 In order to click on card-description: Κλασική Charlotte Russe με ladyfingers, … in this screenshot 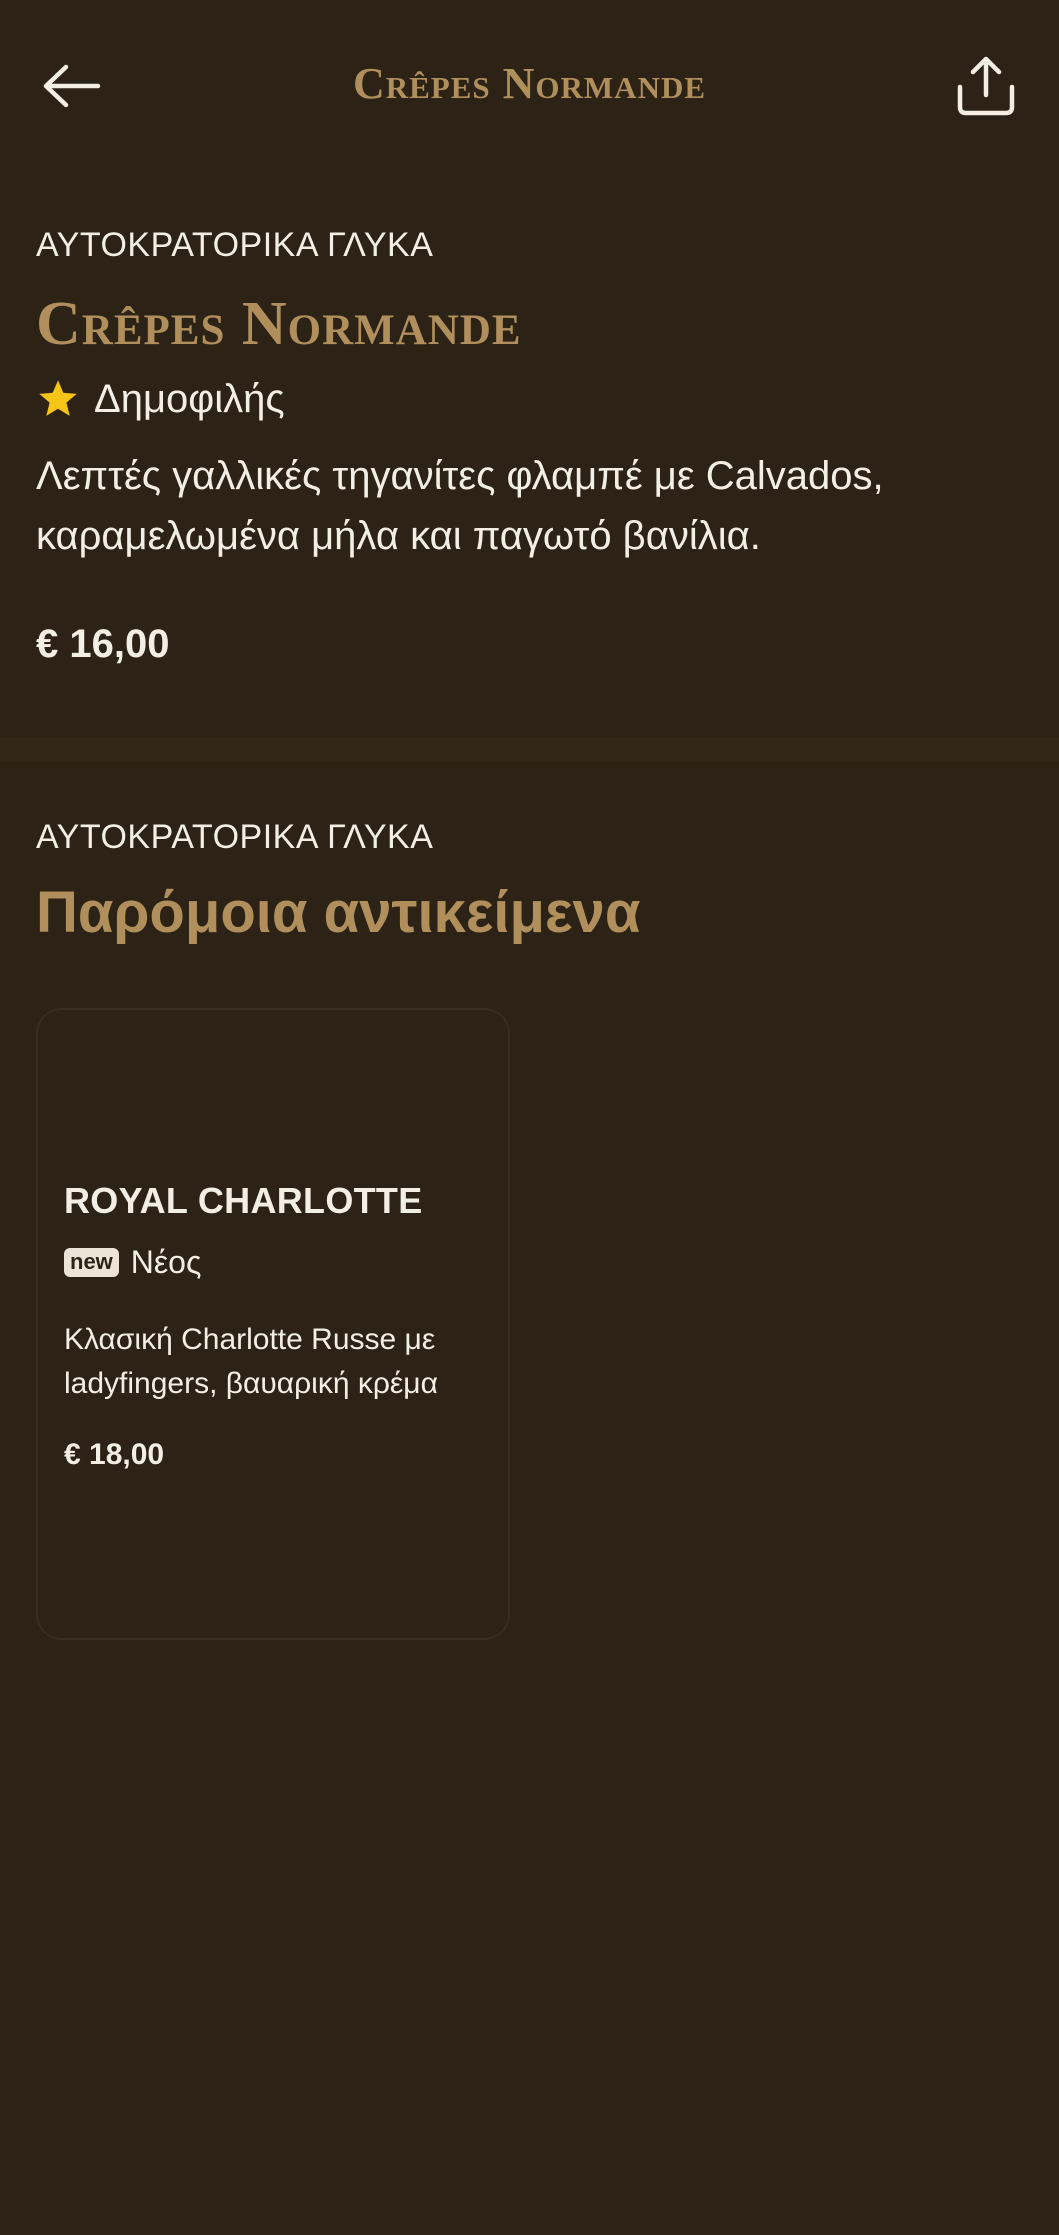, I will do `click(251, 1361)`.